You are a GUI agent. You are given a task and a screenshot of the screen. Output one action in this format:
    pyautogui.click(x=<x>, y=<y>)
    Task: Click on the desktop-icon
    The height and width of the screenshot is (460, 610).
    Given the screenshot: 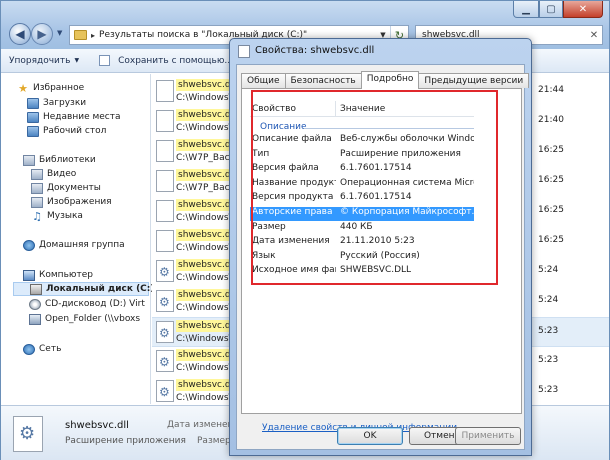 What is the action you would take?
    pyautogui.click(x=33, y=131)
    